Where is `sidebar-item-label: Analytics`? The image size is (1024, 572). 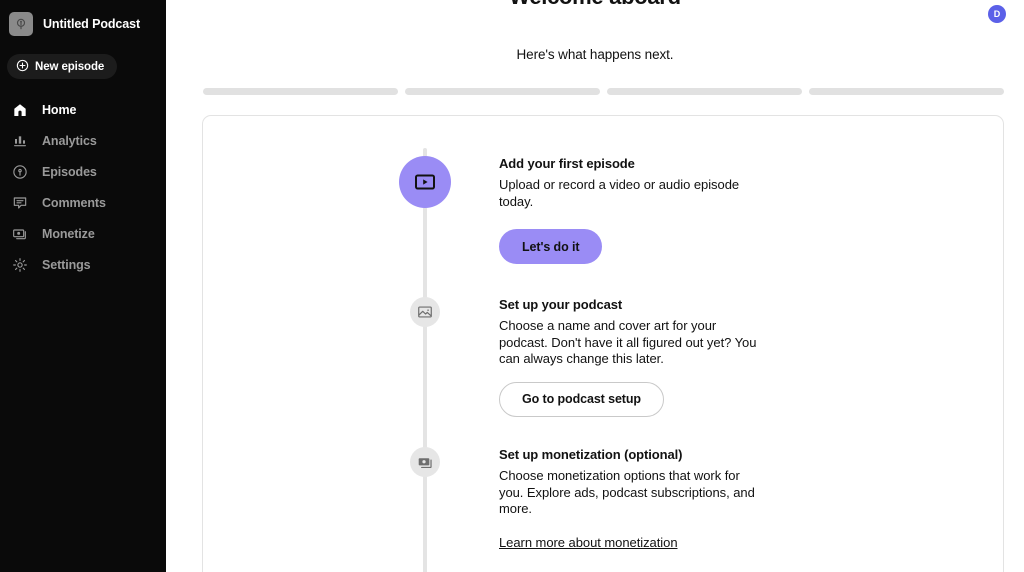
sidebar-item-label: Analytics is located at coordinates (69, 140).